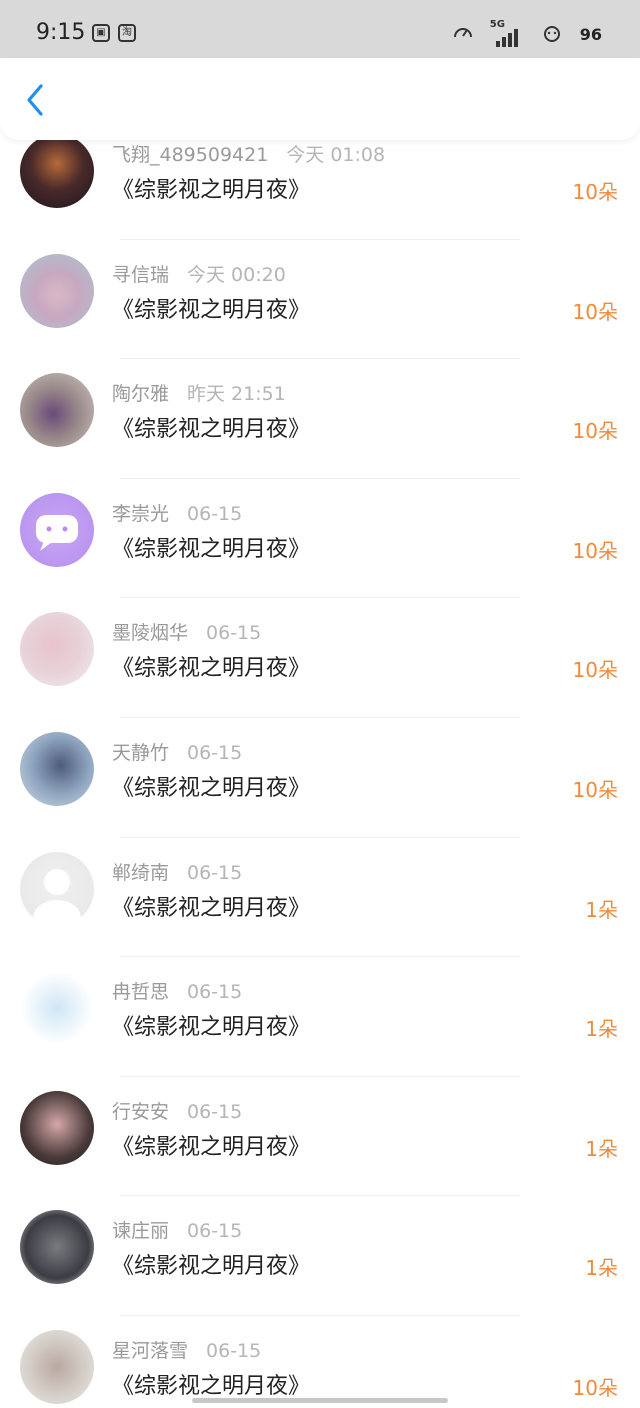 Image resolution: width=640 pixels, height=1408 pixels. What do you see at coordinates (320, 898) in the screenshot?
I see `list-item: 郸绮南 06-15 《综影视之明月夜》 1朵` at bounding box center [320, 898].